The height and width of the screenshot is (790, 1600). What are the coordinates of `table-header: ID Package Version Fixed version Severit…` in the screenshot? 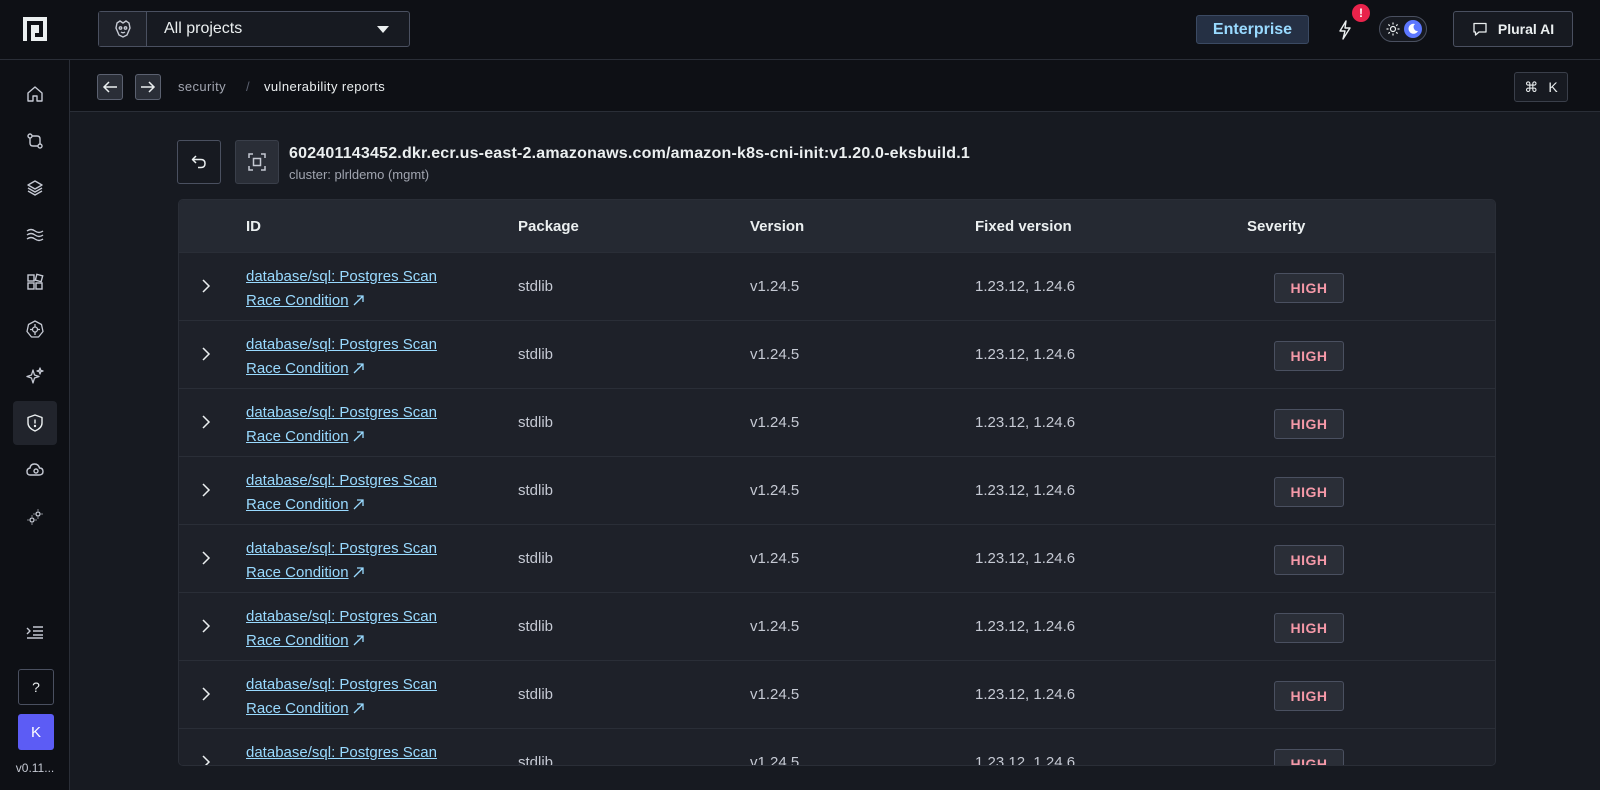 It's located at (837, 226).